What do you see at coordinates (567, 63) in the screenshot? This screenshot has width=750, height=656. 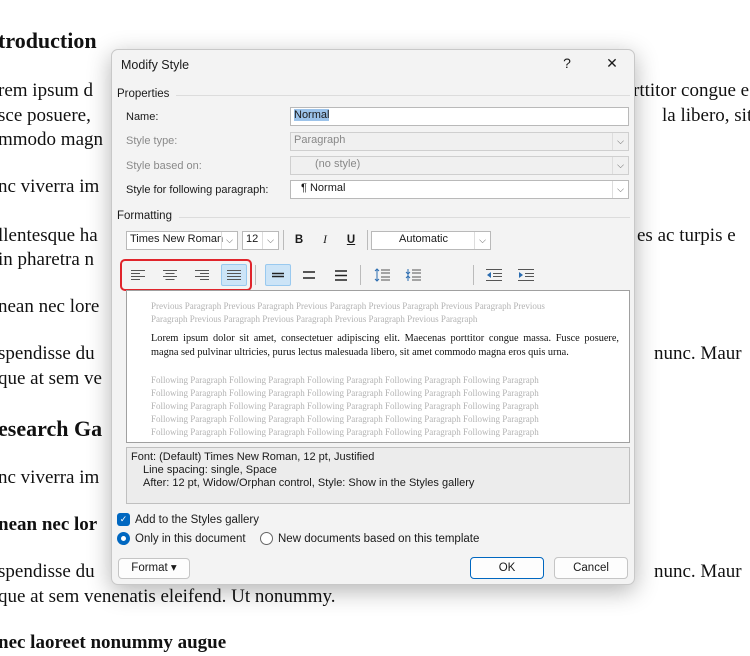 I see `help-button: ?` at bounding box center [567, 63].